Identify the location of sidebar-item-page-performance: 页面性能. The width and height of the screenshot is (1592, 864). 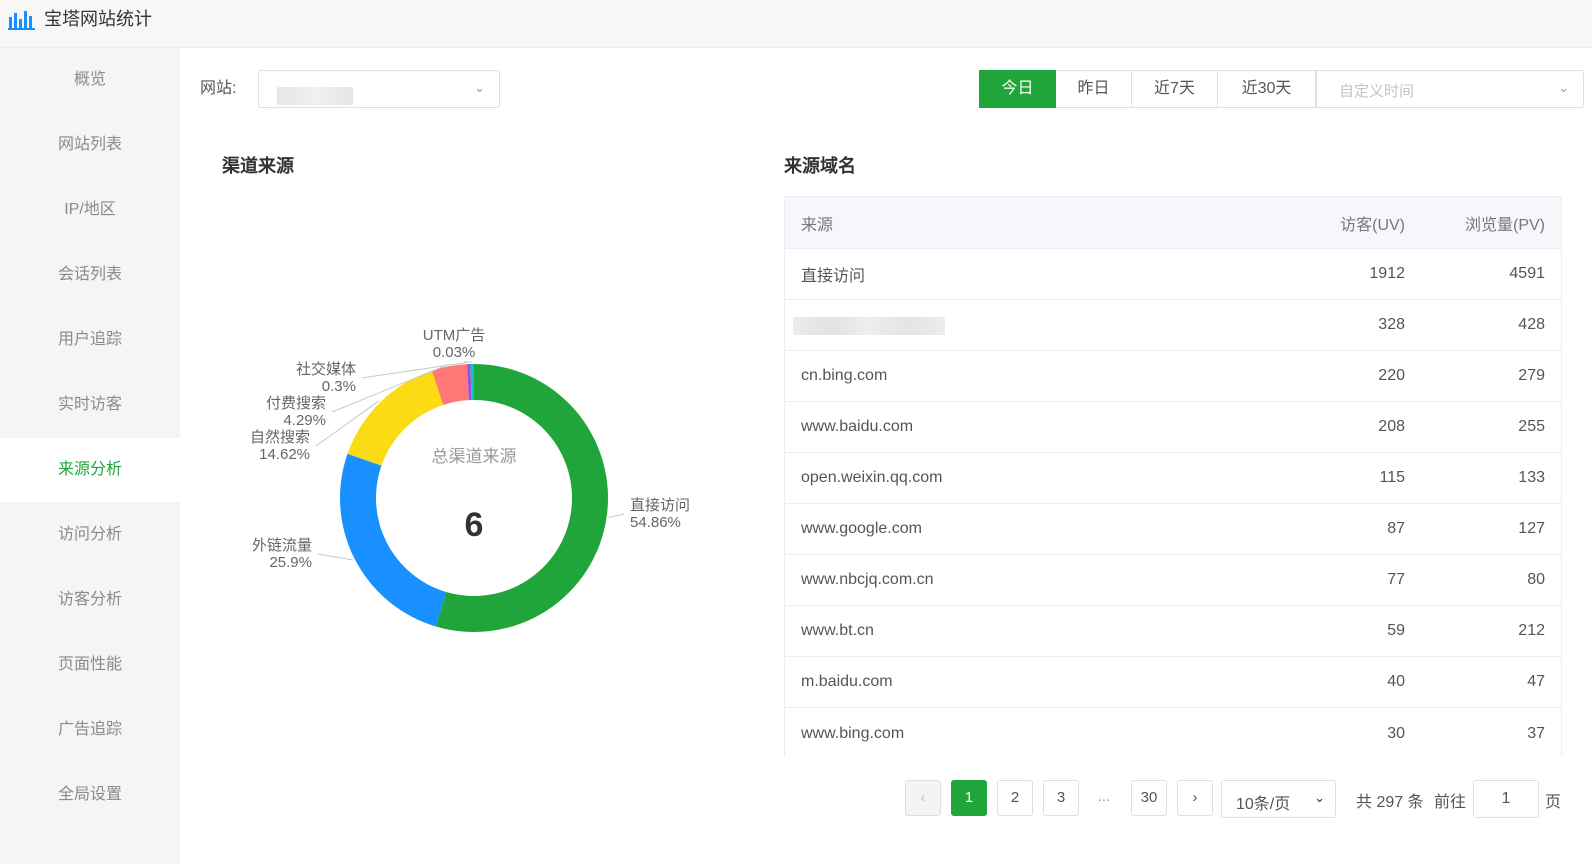
(90, 665).